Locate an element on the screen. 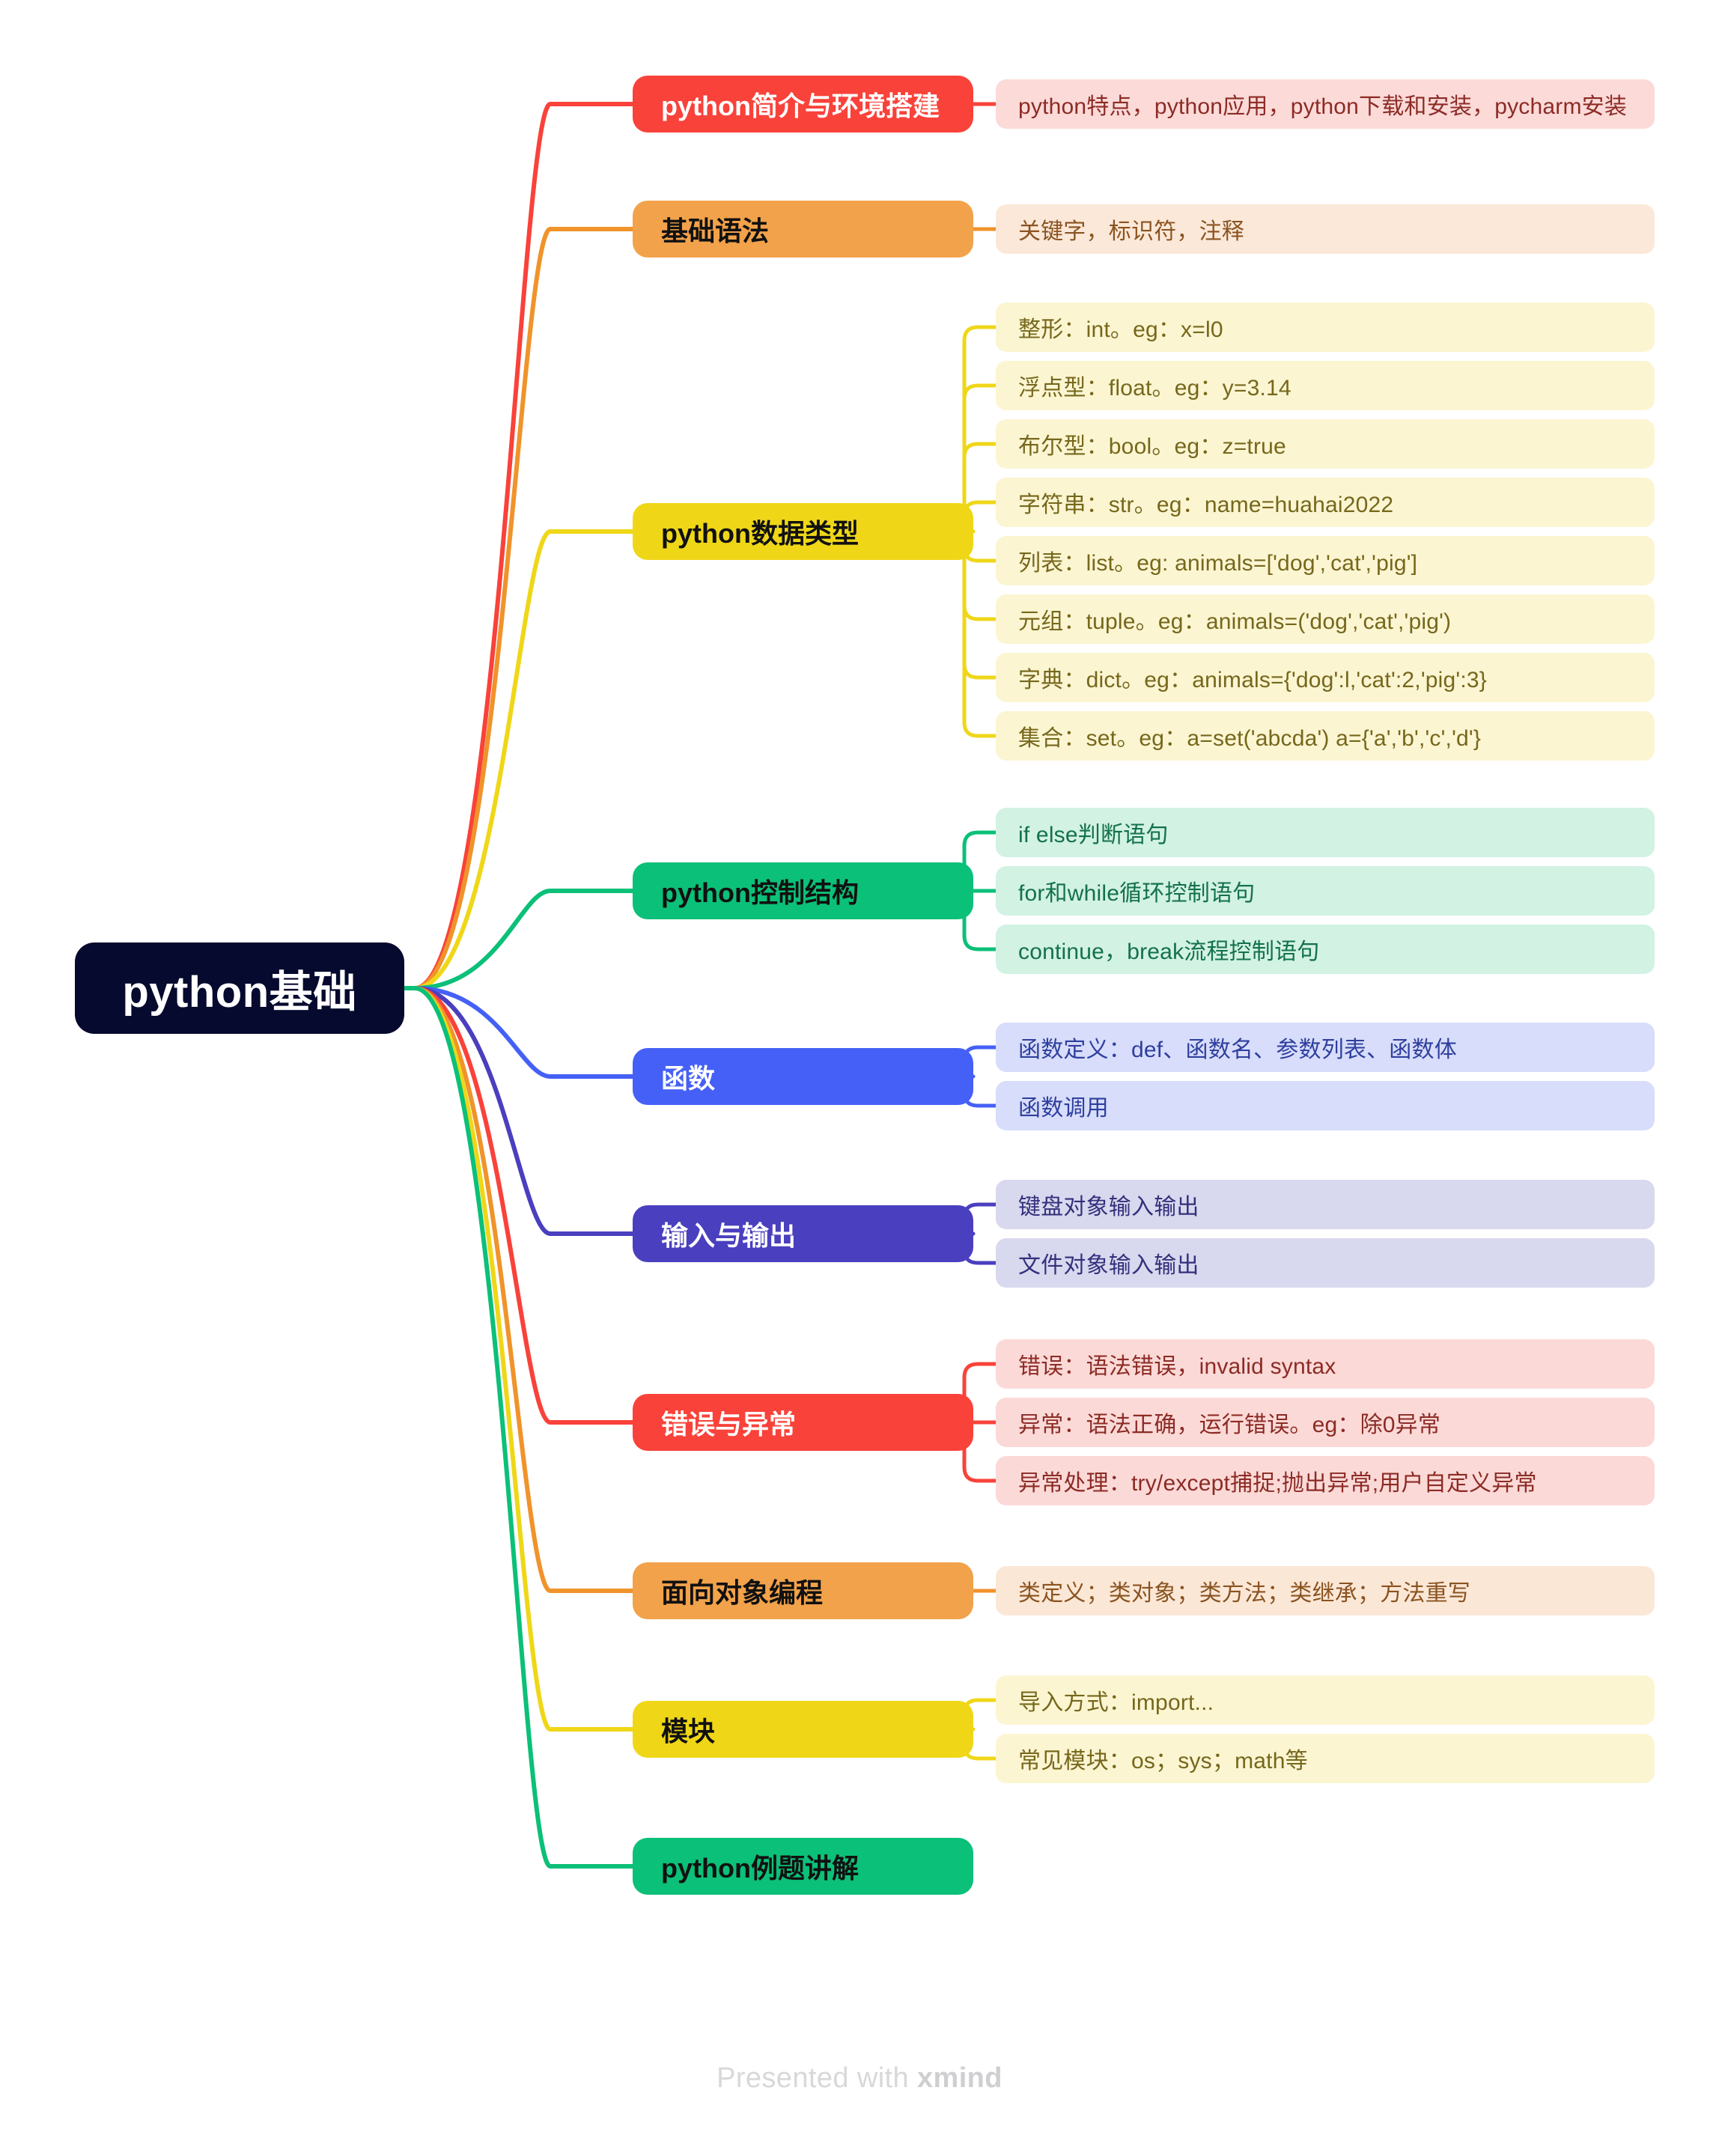 This screenshot has width=1719, height=2156. watermark-text: Presented with is located at coordinates (816, 2078).